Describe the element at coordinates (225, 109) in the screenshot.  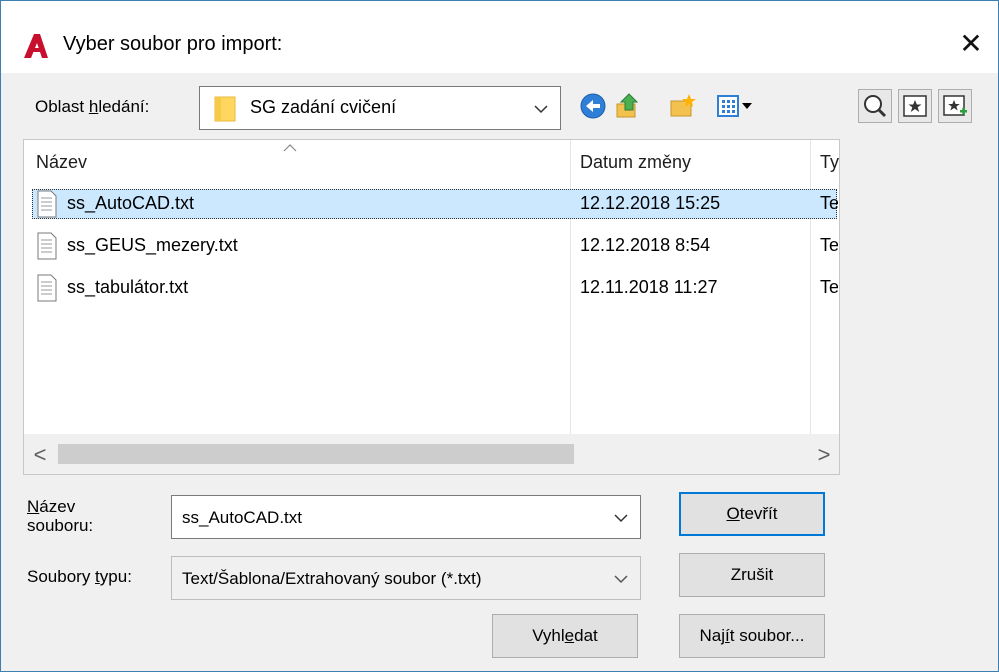
I see `folder-icon` at that location.